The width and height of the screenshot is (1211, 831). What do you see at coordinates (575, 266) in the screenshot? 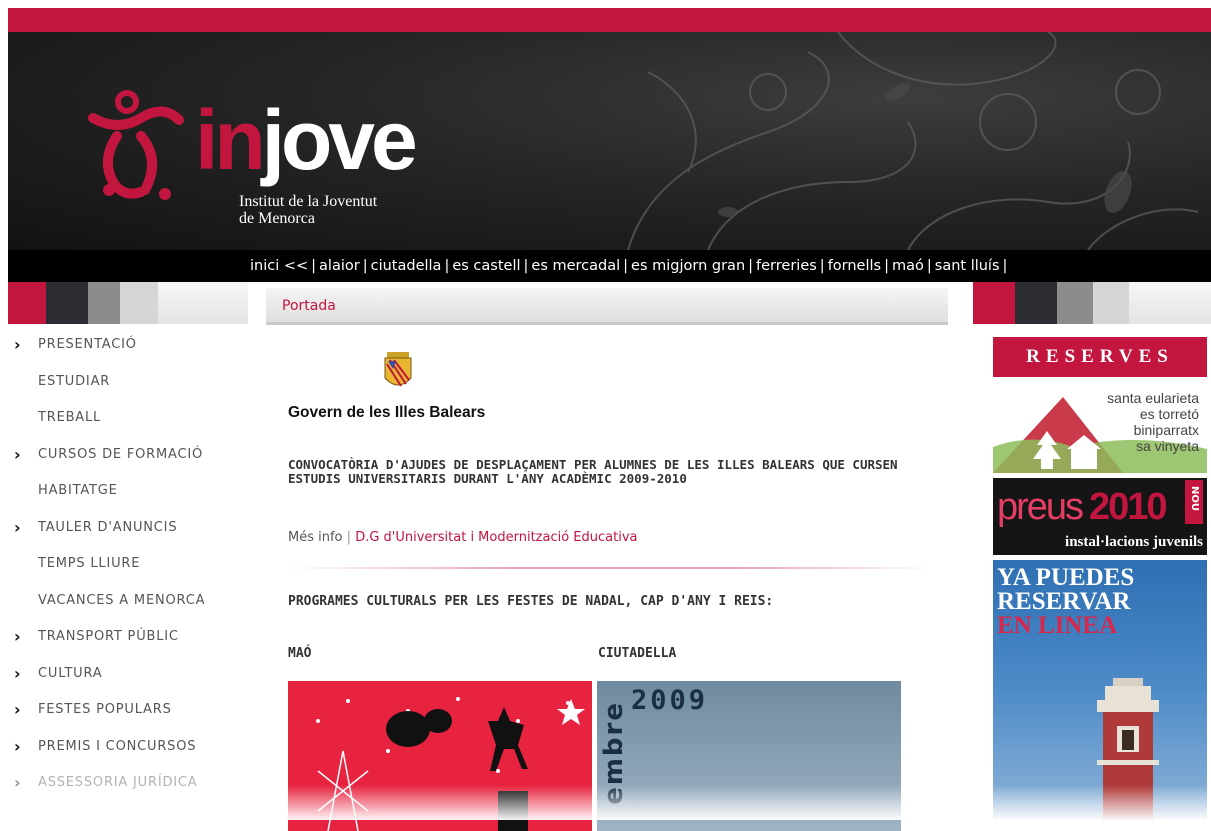
I see `nav-link-es-mercadal: es mercadal` at bounding box center [575, 266].